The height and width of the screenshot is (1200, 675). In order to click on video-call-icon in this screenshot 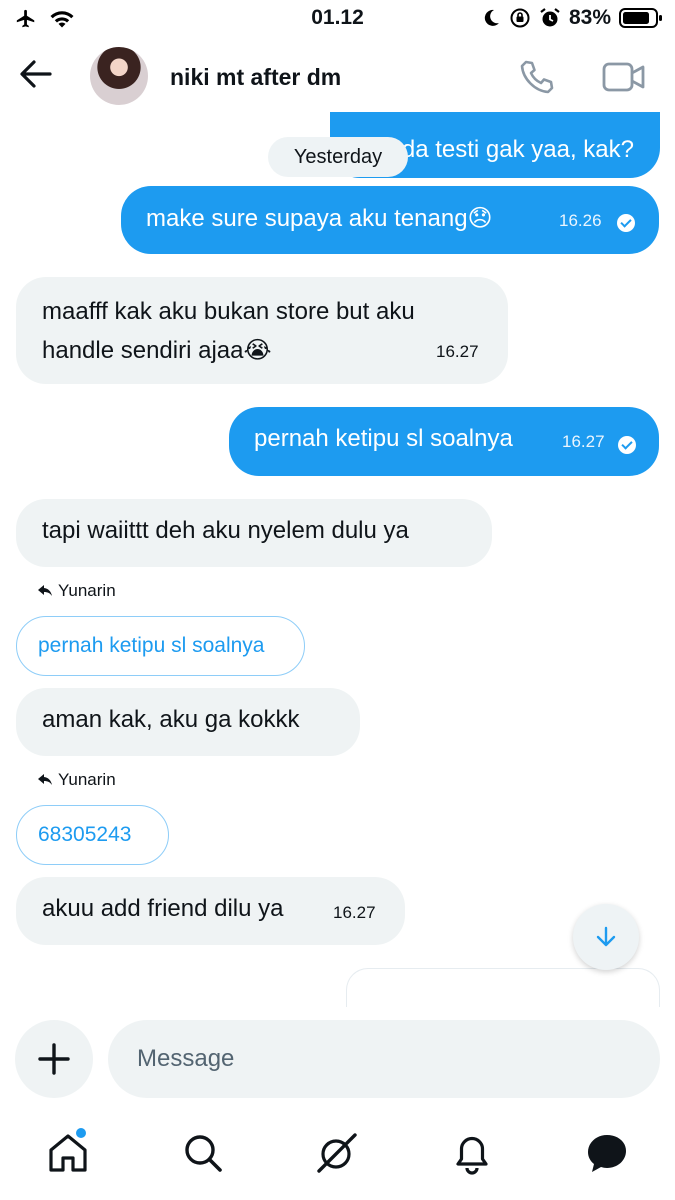, I will do `click(624, 77)`.